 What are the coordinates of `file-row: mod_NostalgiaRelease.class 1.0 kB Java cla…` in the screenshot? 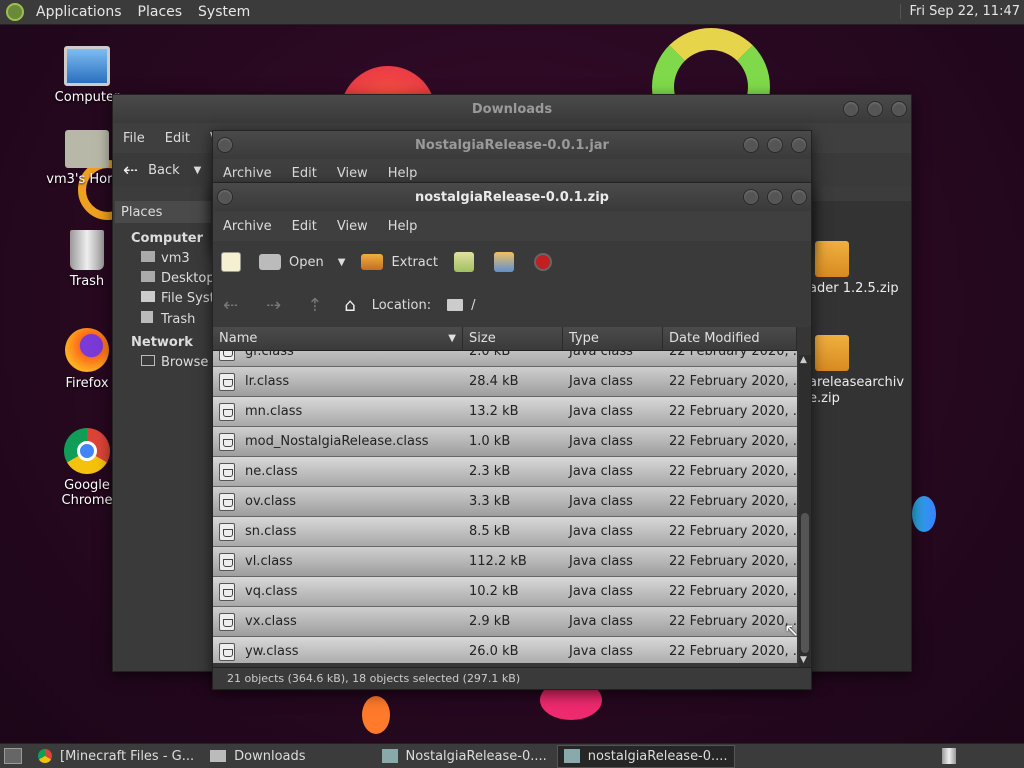 It's located at (505, 442).